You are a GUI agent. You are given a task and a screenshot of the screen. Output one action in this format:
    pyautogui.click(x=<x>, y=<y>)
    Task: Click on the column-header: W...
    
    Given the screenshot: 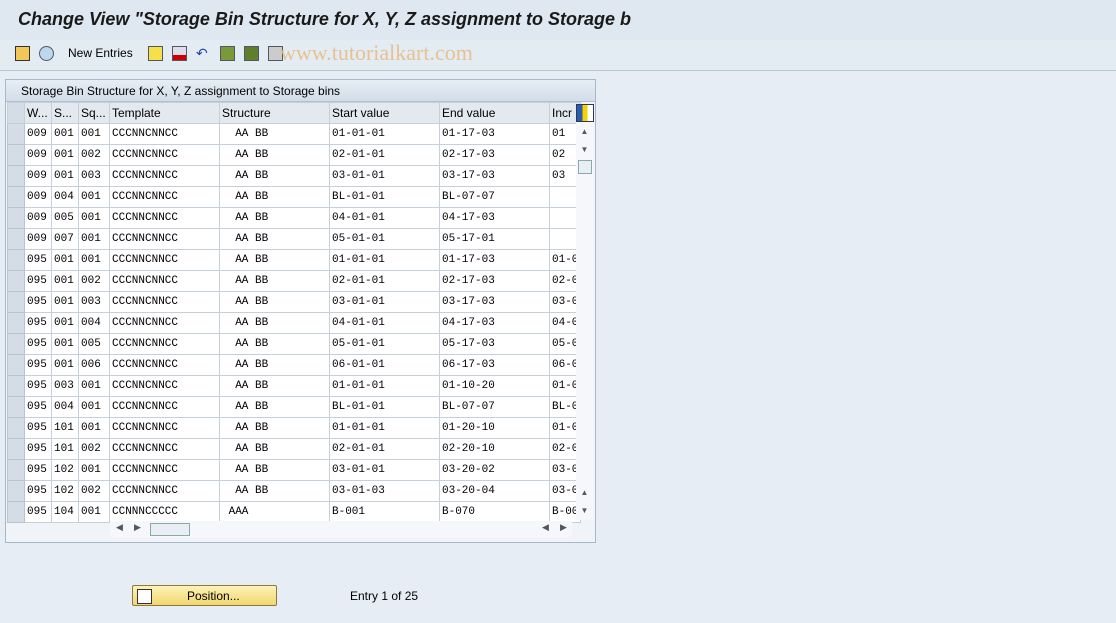 What is the action you would take?
    pyautogui.click(x=38, y=113)
    